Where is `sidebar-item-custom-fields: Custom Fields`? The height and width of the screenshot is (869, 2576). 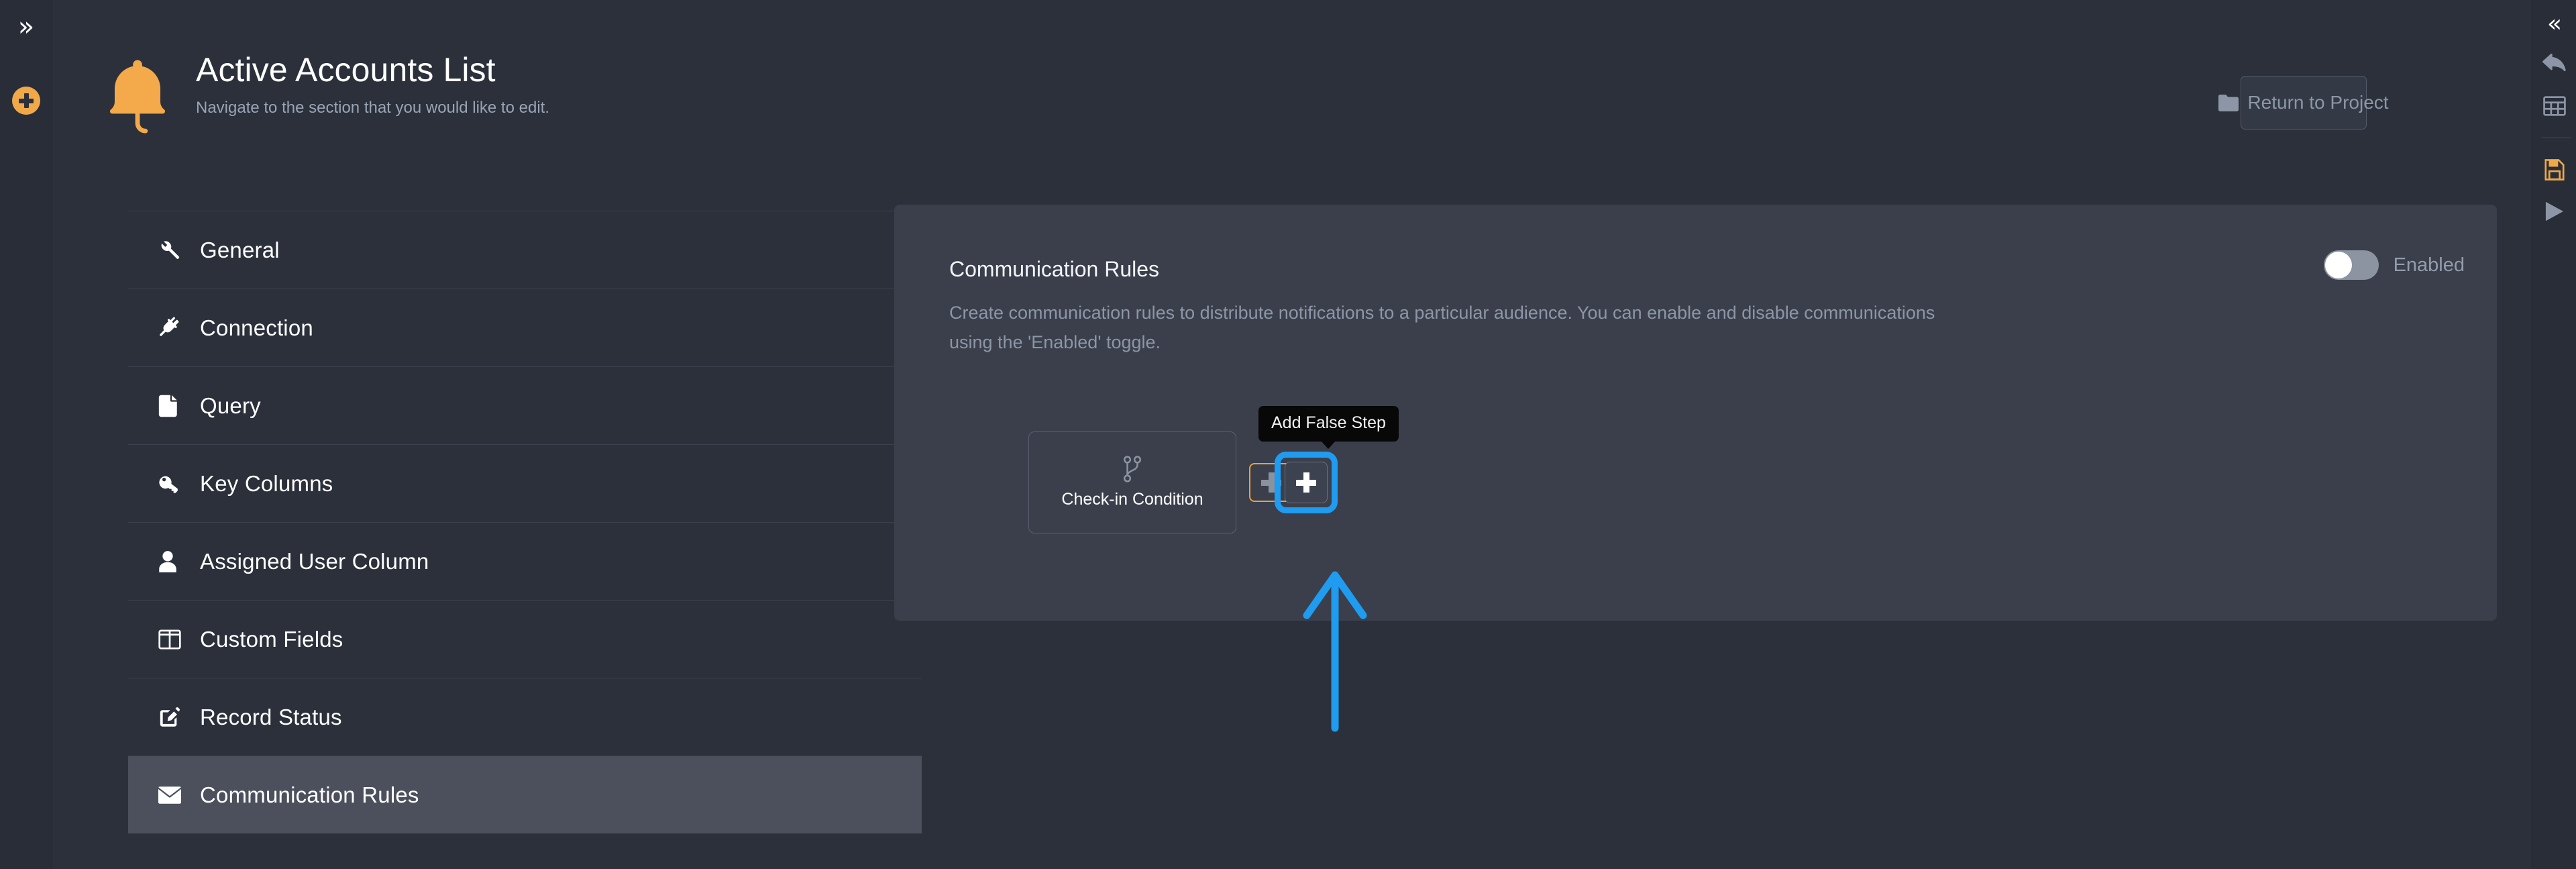
sidebar-item-custom-fields: Custom Fields is located at coordinates (525, 639).